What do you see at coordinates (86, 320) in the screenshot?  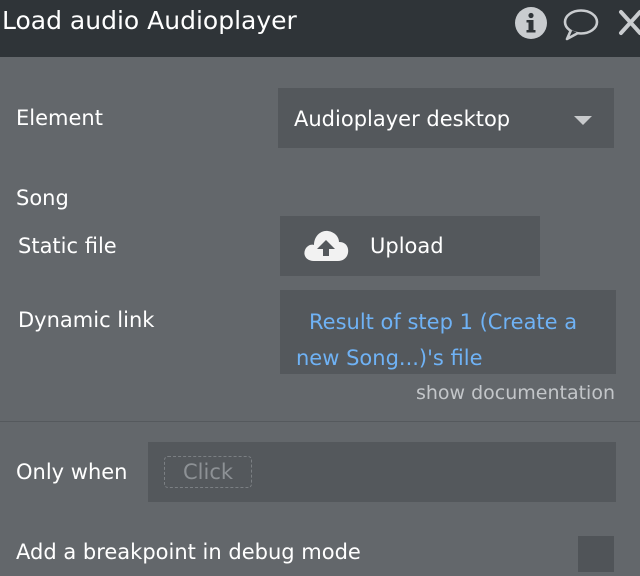 I see `dynamic-link-label: Dynamic link` at bounding box center [86, 320].